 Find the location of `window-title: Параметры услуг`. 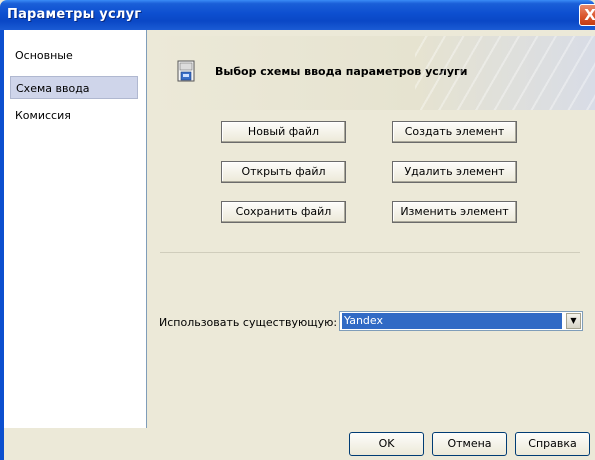

window-title: Параметры услуг is located at coordinates (74, 14).